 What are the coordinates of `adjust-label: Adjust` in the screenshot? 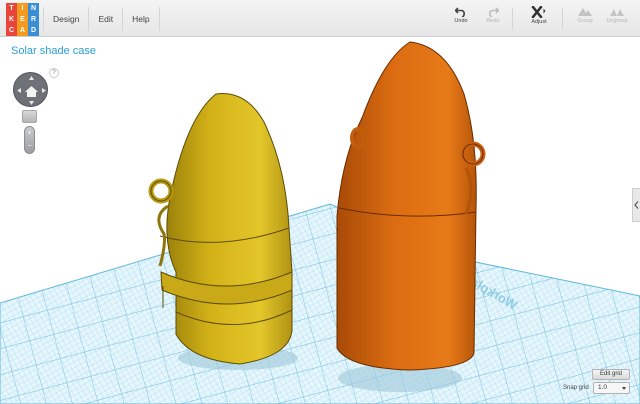 It's located at (539, 22).